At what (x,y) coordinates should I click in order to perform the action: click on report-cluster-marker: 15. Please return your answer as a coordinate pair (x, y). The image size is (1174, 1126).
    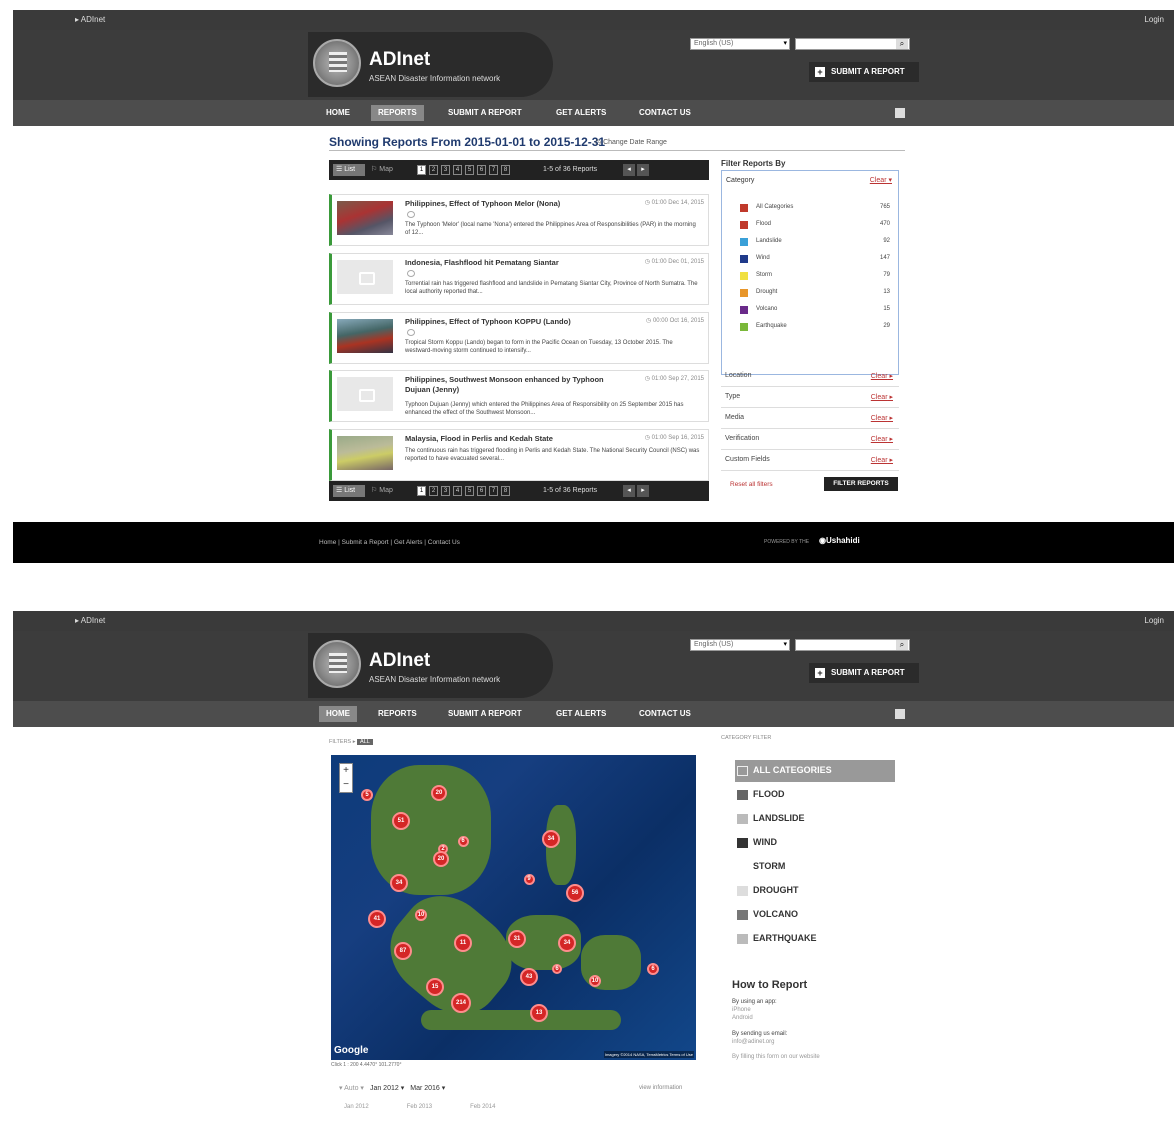
    Looking at the image, I should click on (435, 987).